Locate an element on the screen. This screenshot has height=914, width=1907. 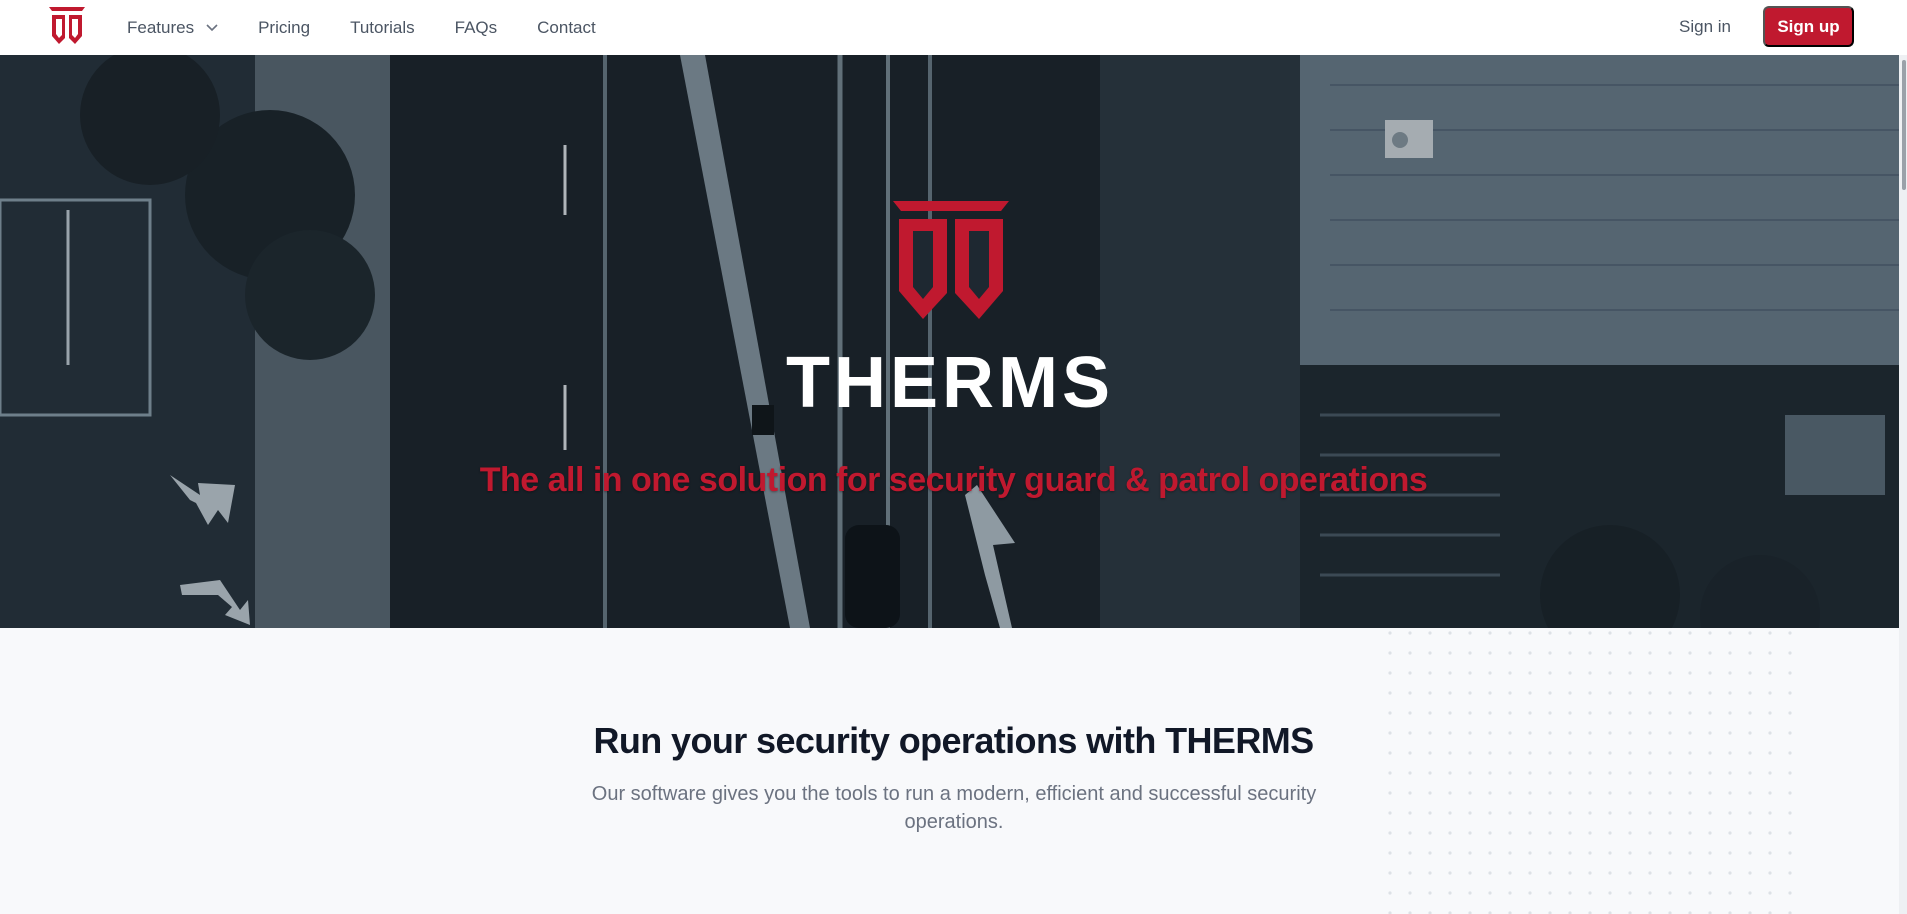
nav-item-faqs: FAQs is located at coordinates (476, 28).